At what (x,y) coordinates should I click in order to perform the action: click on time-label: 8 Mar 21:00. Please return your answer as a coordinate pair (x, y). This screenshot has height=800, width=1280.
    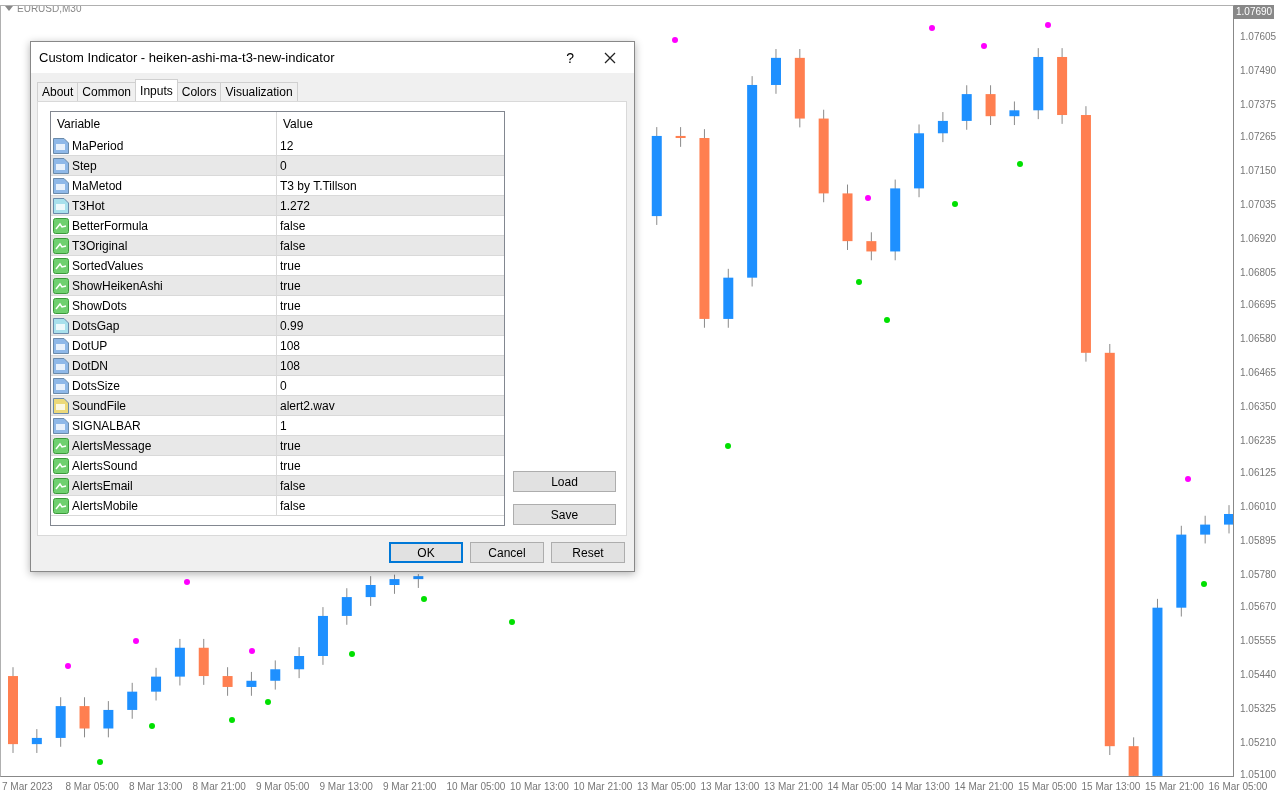
    Looking at the image, I should click on (219, 786).